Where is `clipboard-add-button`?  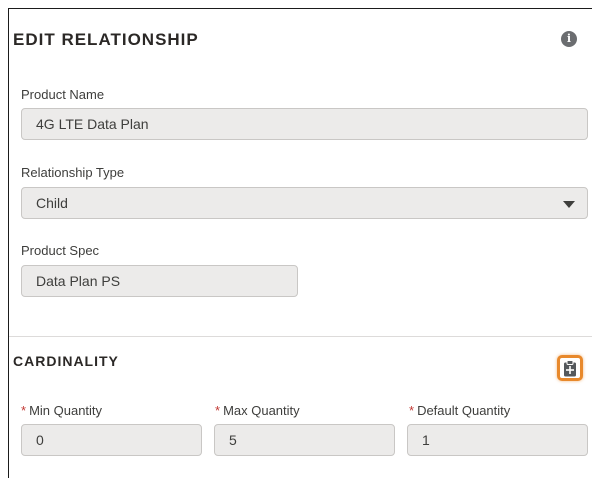
clipboard-add-button is located at coordinates (570, 368).